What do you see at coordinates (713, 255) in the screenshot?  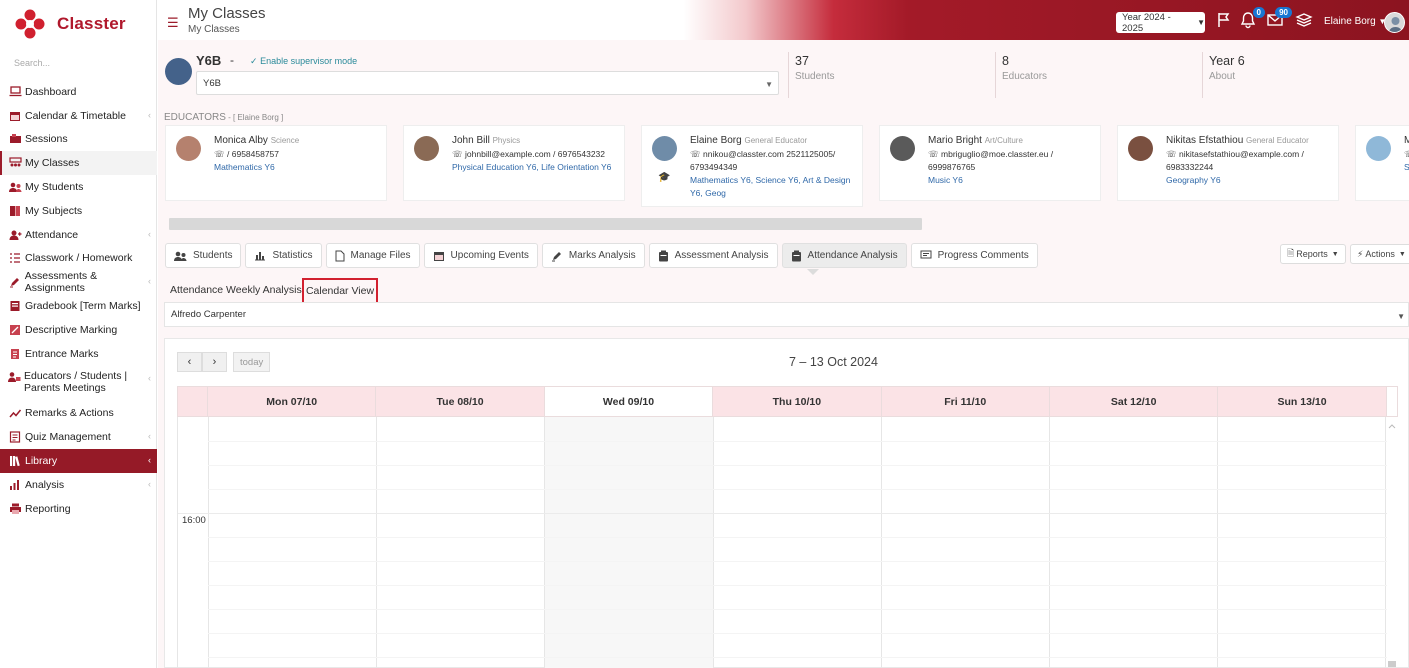 I see `tab-assessment-analysis: Assessment Analysis` at bounding box center [713, 255].